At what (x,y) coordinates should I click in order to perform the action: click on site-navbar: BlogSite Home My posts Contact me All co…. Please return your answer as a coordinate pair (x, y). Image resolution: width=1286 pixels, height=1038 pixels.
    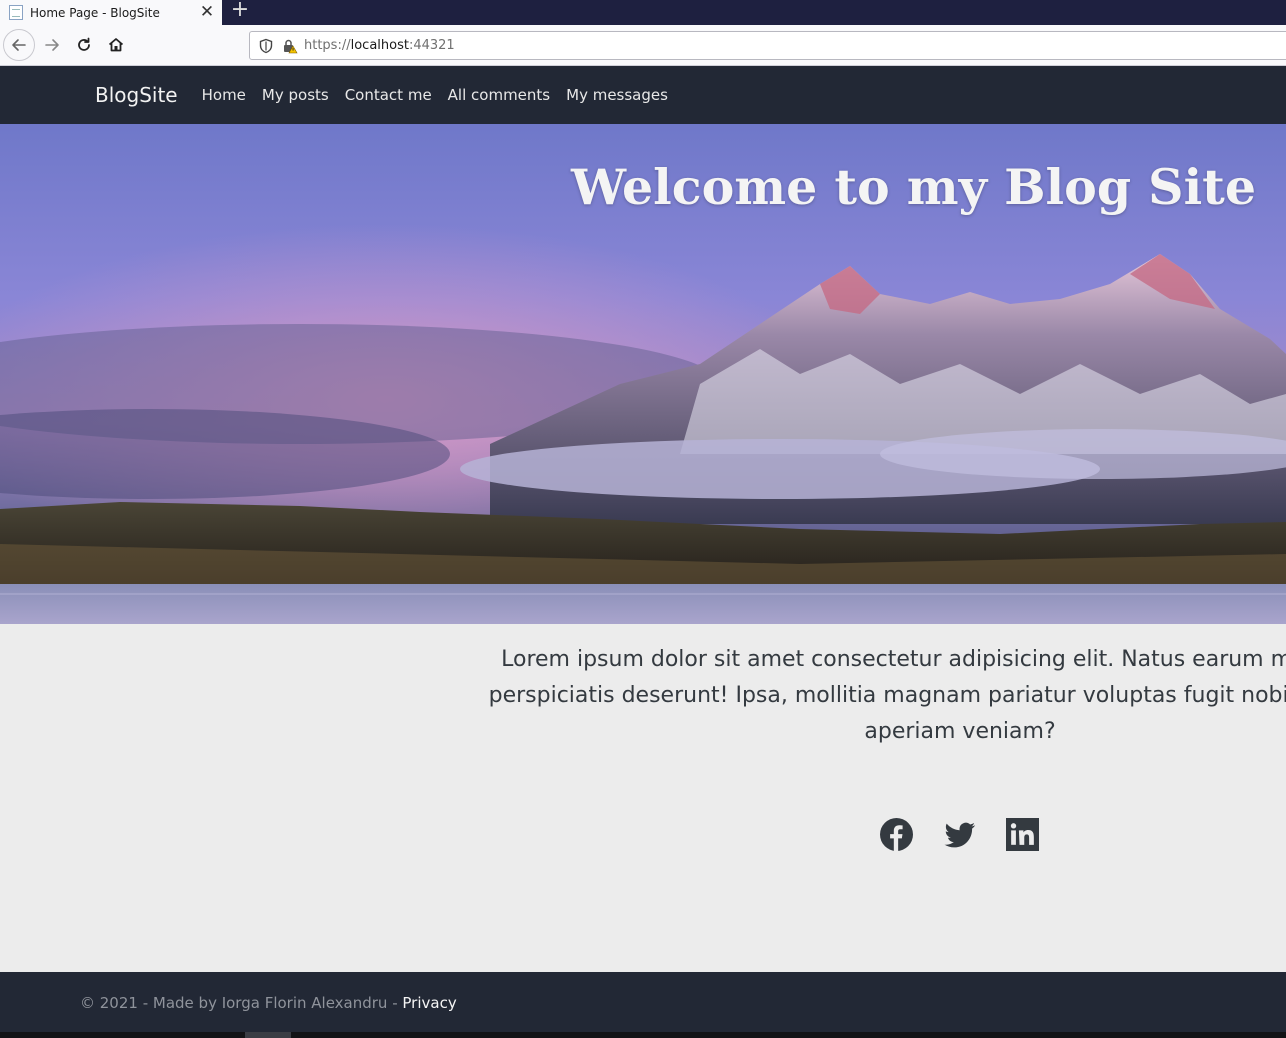
    Looking at the image, I should click on (643, 95).